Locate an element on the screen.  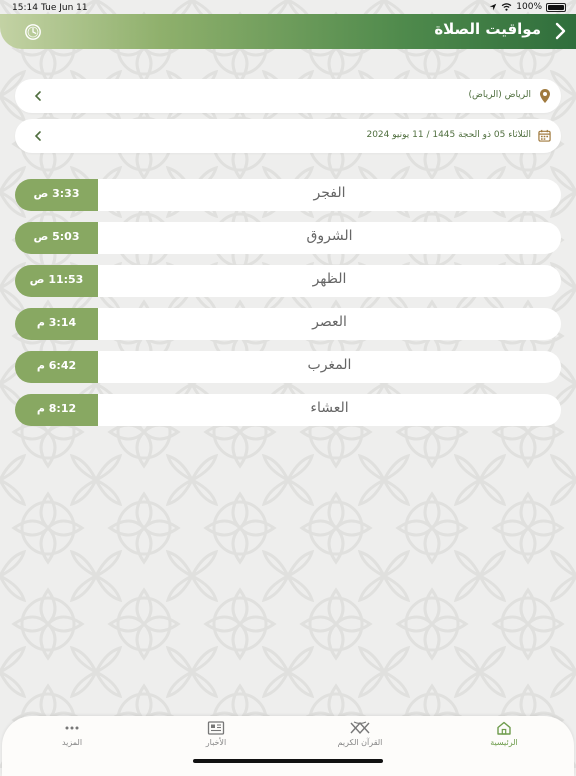
prayer-row-dhuhr: الظهر 11:53 ص is located at coordinates (288, 281).